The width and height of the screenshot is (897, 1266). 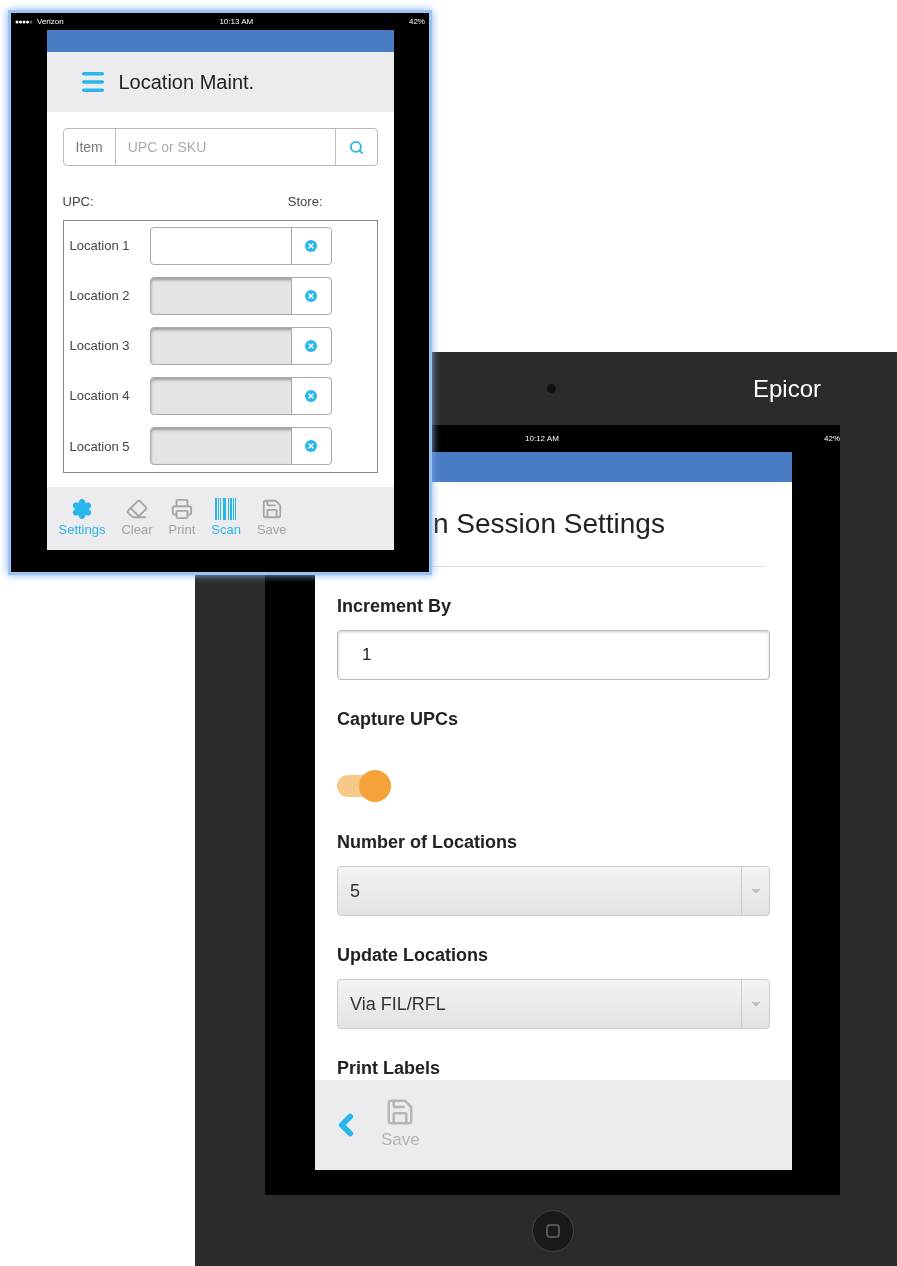 What do you see at coordinates (389, 1068) in the screenshot?
I see `field-label: Print Labels` at bounding box center [389, 1068].